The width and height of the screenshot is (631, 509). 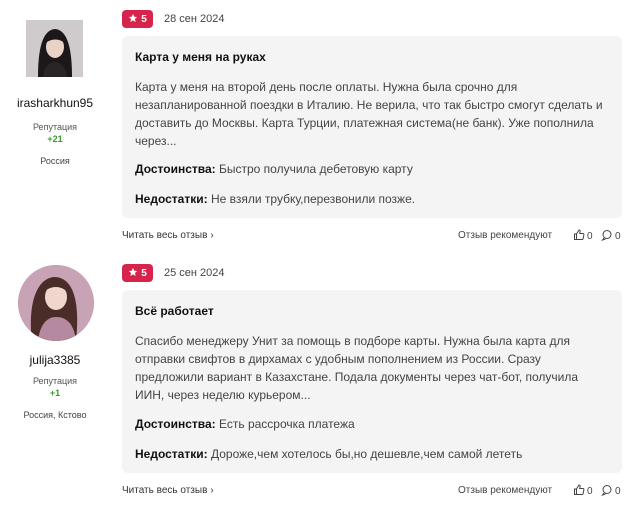 I want to click on author-name: irasharkhun95, so click(x=55, y=103).